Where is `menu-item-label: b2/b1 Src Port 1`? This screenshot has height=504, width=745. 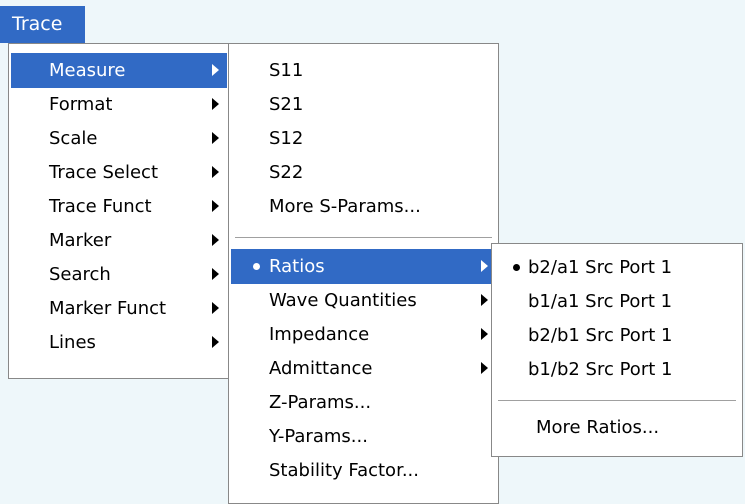
menu-item-label: b2/b1 Src Port 1 is located at coordinates (600, 335).